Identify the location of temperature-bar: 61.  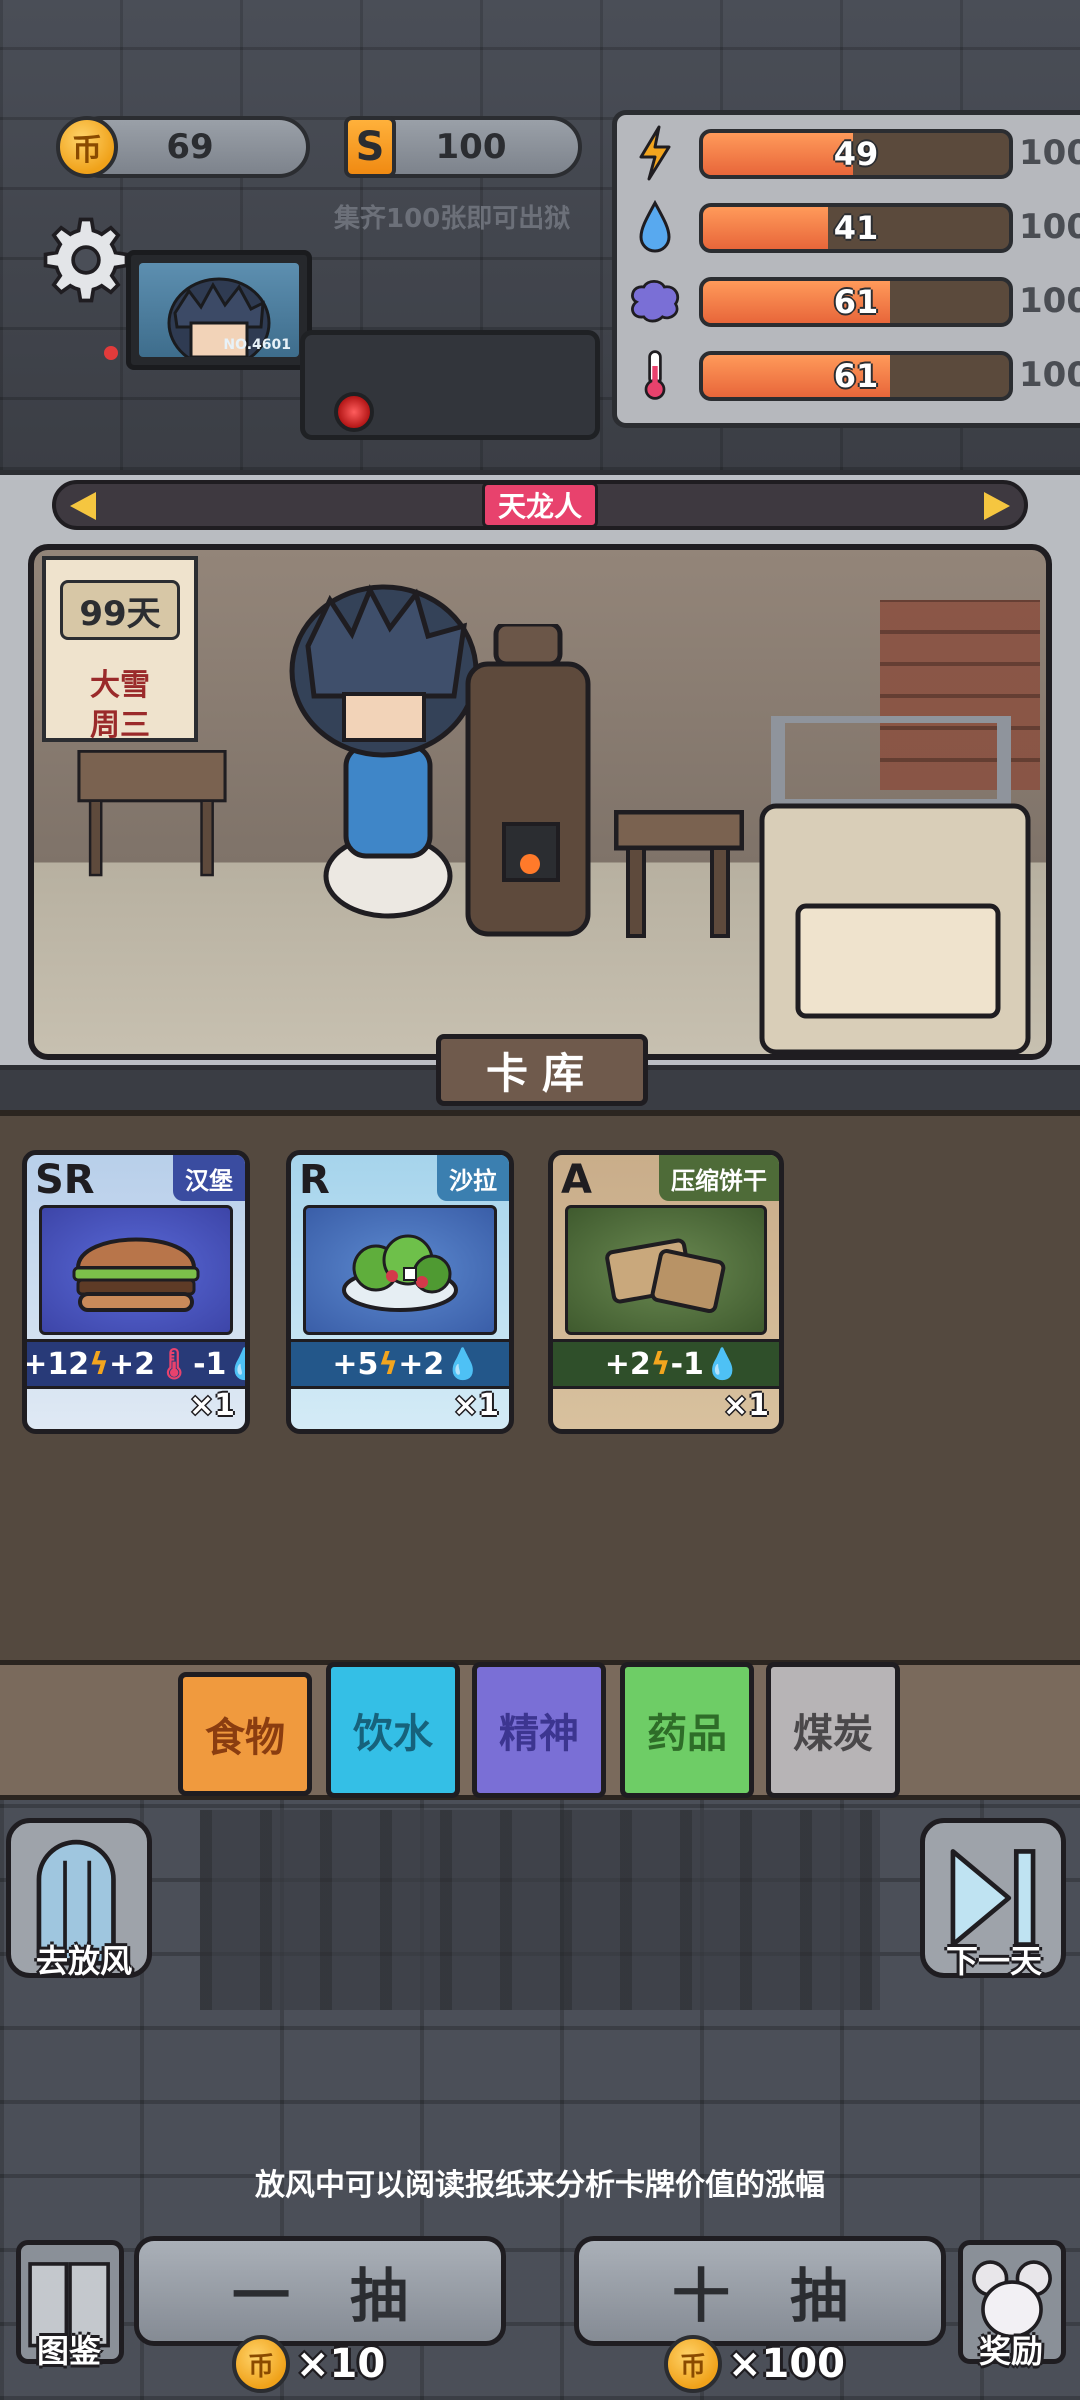
(856, 376).